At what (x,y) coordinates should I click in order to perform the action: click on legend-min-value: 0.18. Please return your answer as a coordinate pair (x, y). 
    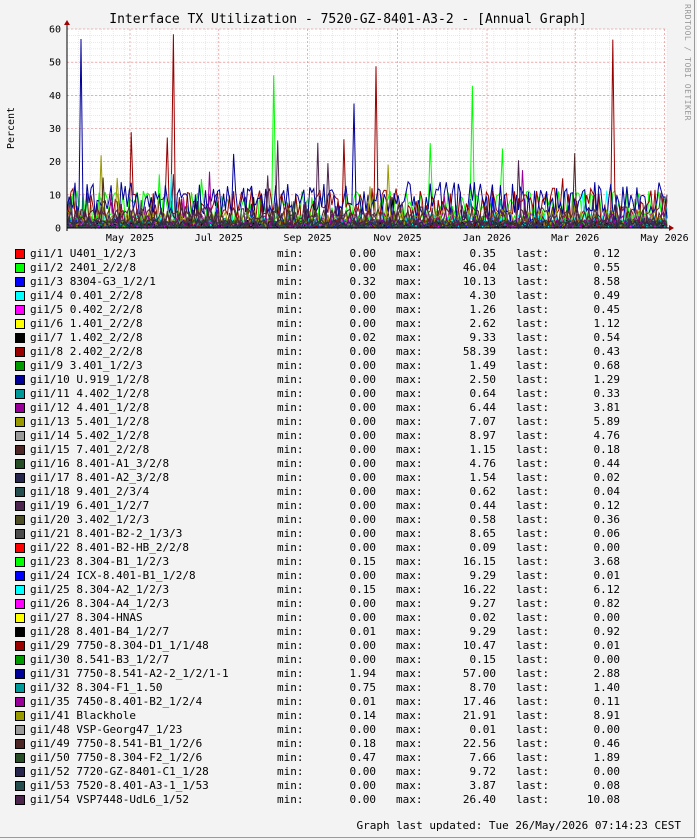
    Looking at the image, I should click on (363, 743).